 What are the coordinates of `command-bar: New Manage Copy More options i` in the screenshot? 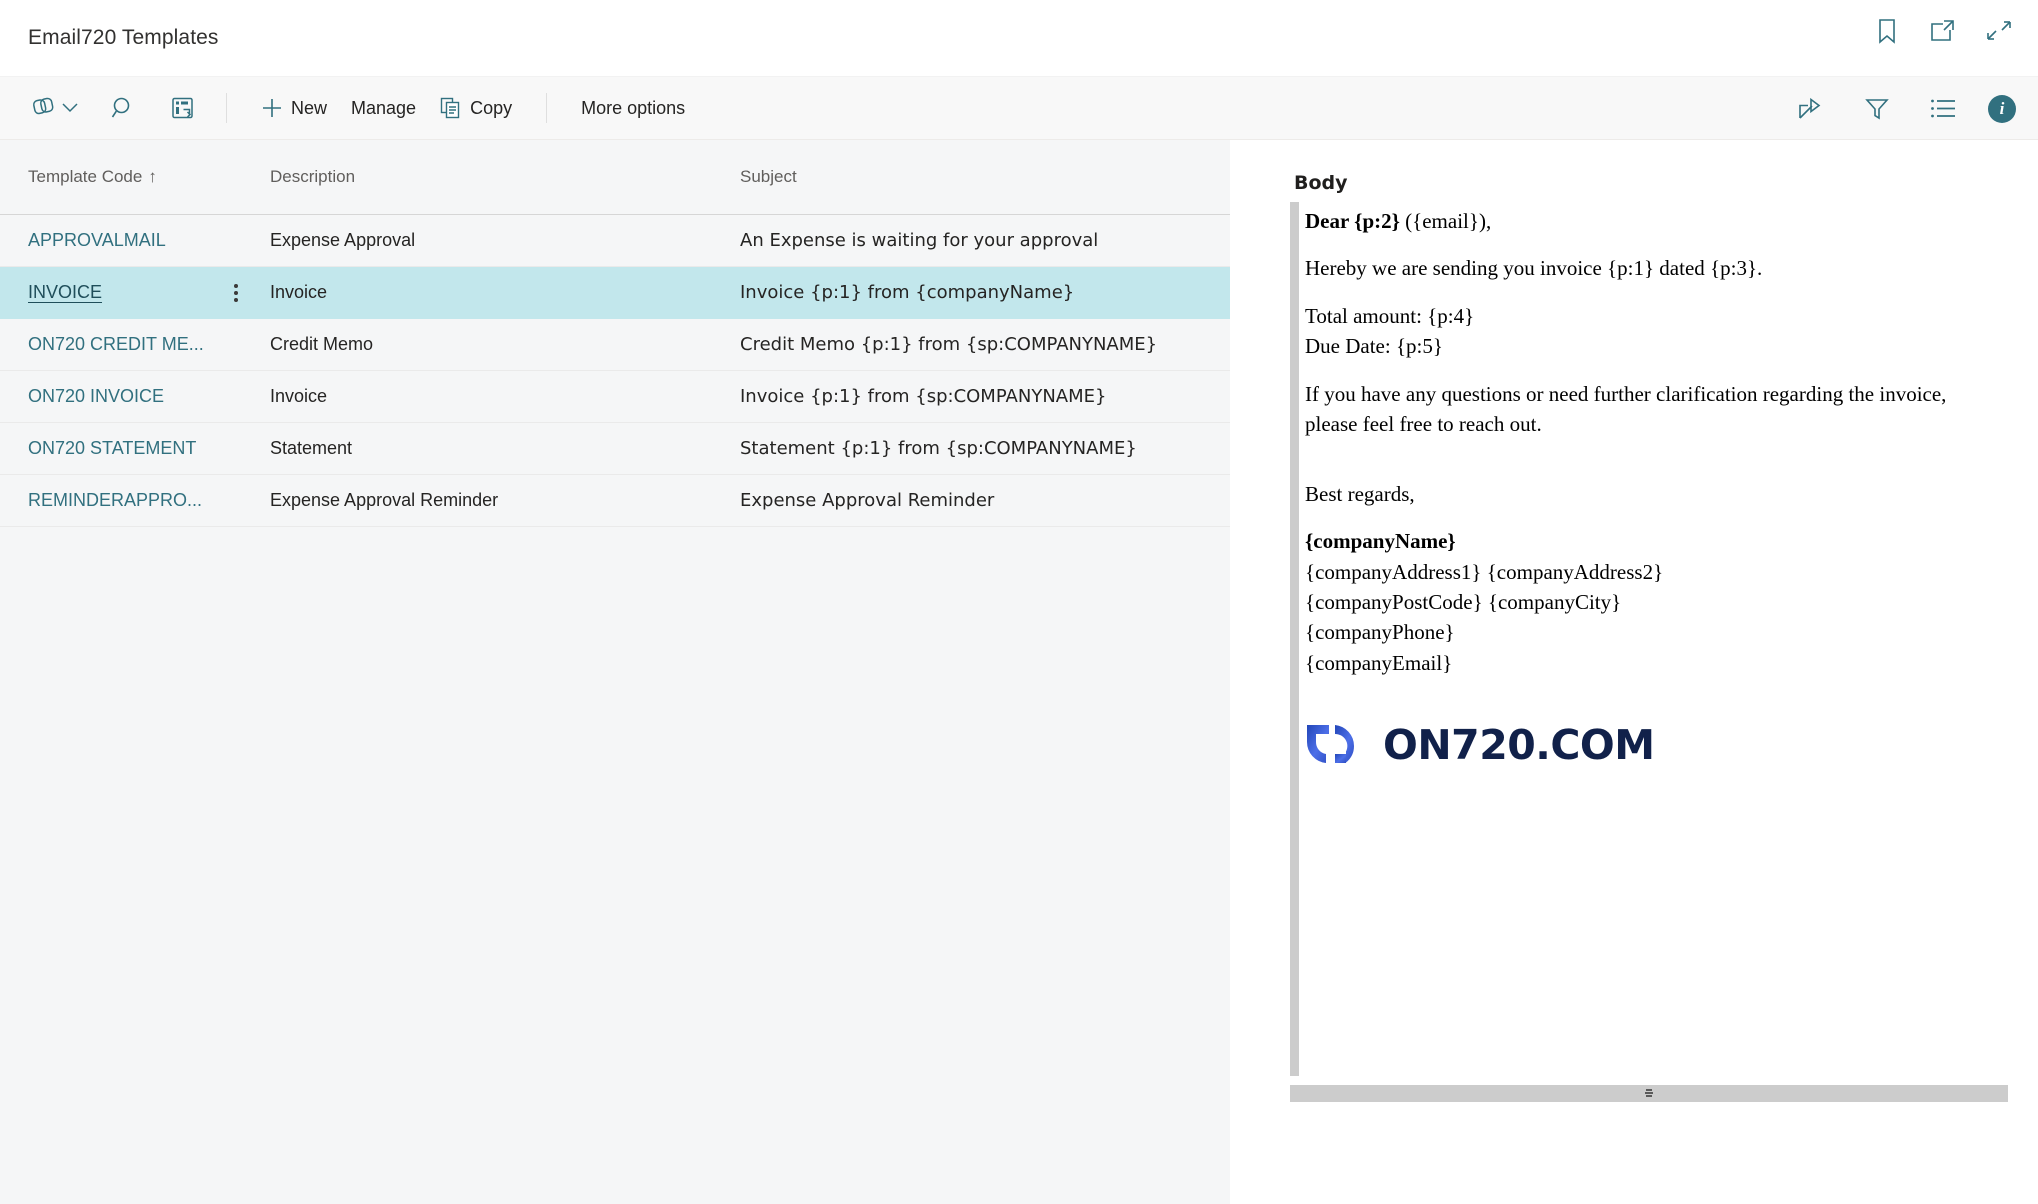 It's located at (1019, 108).